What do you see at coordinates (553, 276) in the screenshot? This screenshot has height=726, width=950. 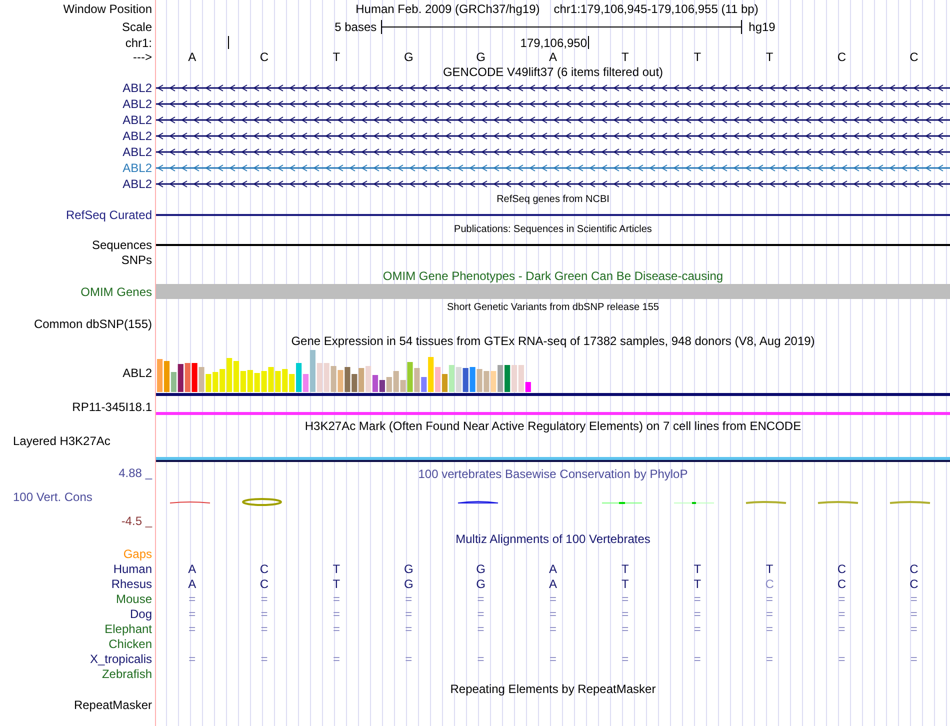 I see `track-title: OMIM Gene Phenotypes - Dark Green Can Be Disease-causing` at bounding box center [553, 276].